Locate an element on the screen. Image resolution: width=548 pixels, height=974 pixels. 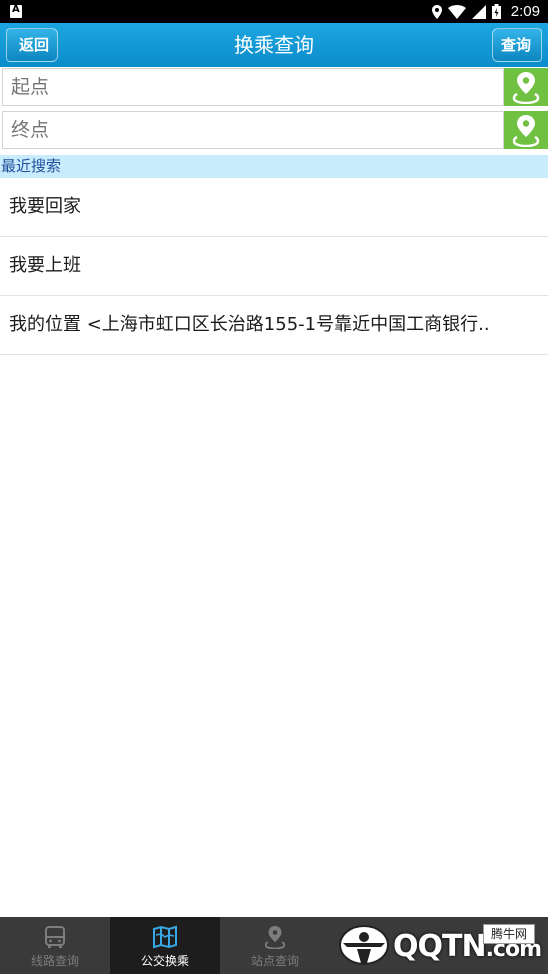
end-locate-button is located at coordinates (526, 130).